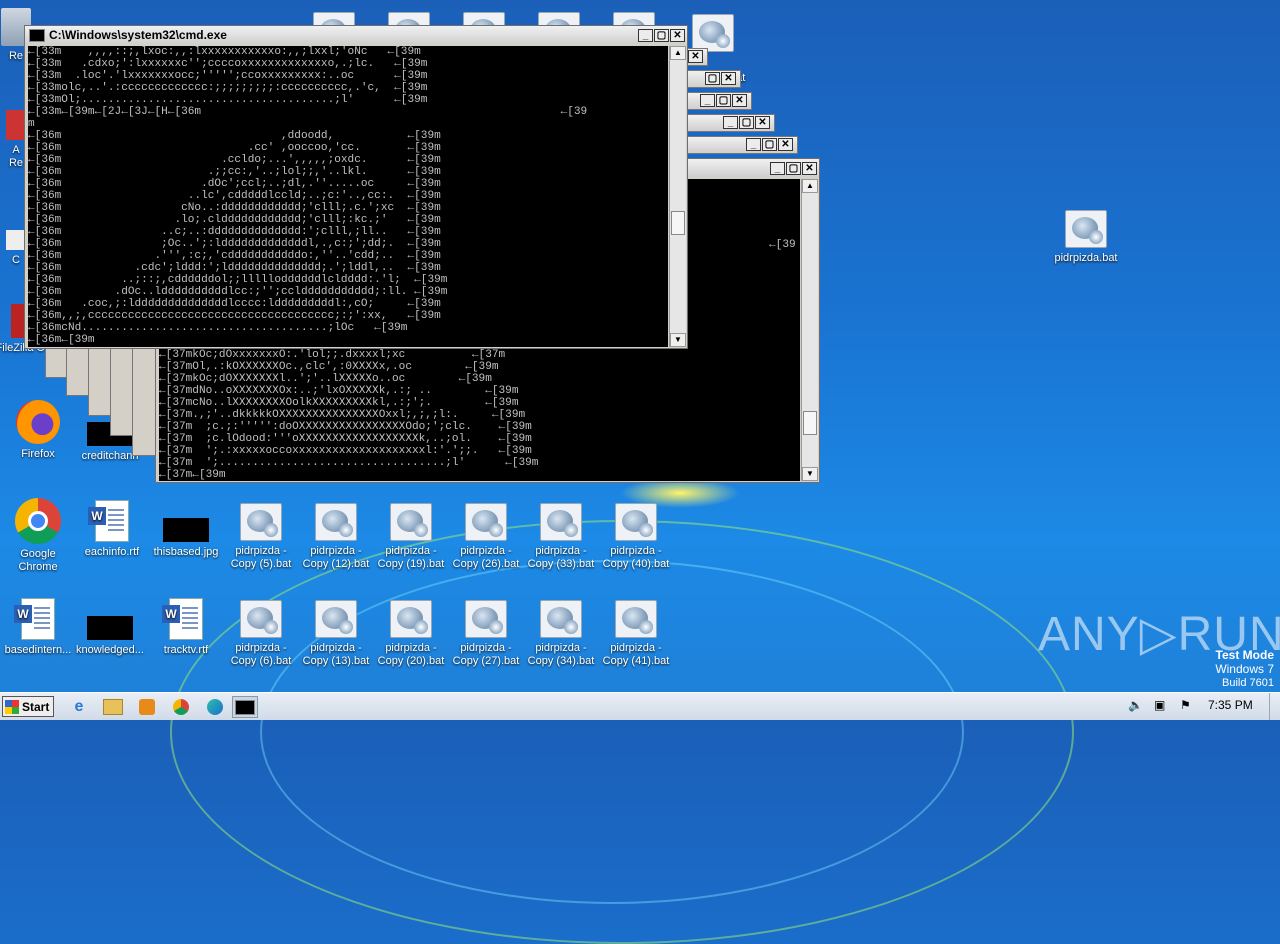 The width and height of the screenshot is (1280, 944). I want to click on desktop-icon-chrome: Google Chrome, so click(38, 536).